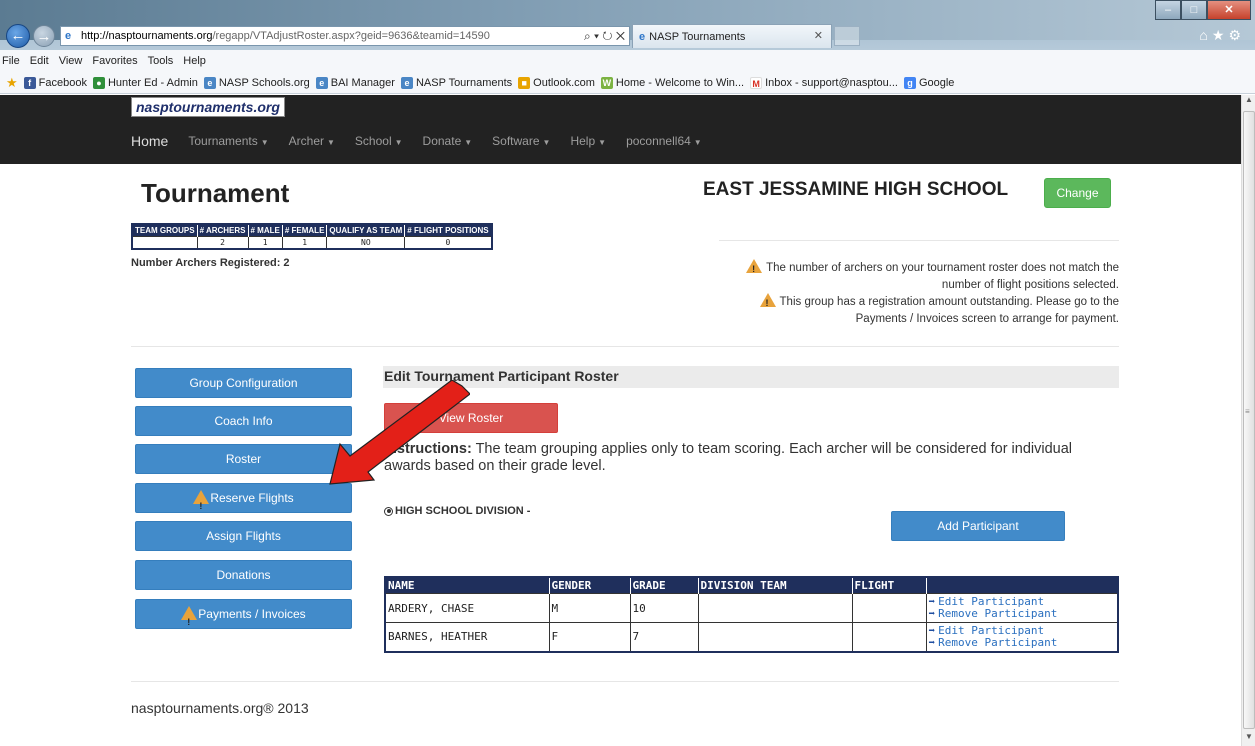 Image resolution: width=1255 pixels, height=746 pixels. Describe the element at coordinates (775, 637) in the screenshot. I see `participant-division-team` at that location.